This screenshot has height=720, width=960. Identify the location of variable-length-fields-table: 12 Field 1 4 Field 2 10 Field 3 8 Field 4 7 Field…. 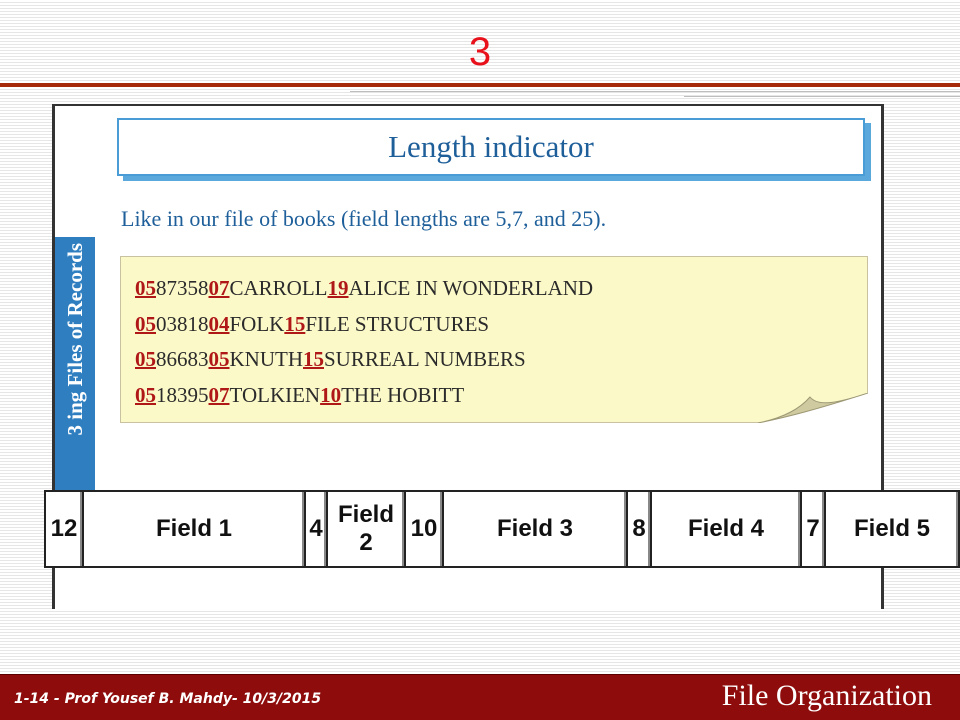
(502, 529).